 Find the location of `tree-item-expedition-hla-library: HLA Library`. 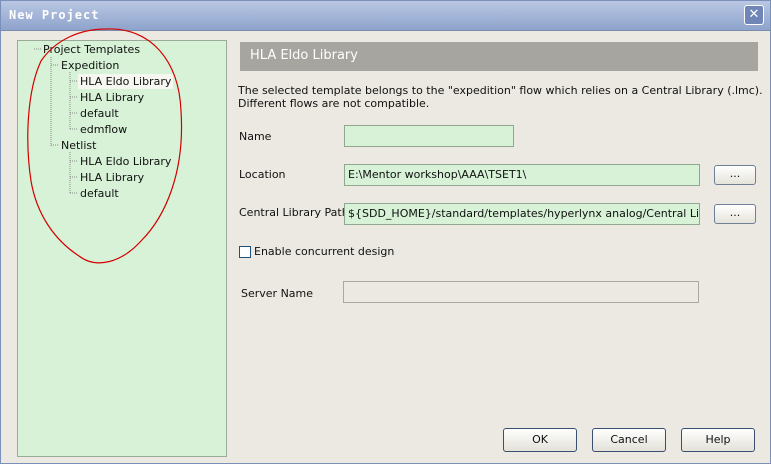

tree-item-expedition-hla-library: HLA Library is located at coordinates (112, 97).